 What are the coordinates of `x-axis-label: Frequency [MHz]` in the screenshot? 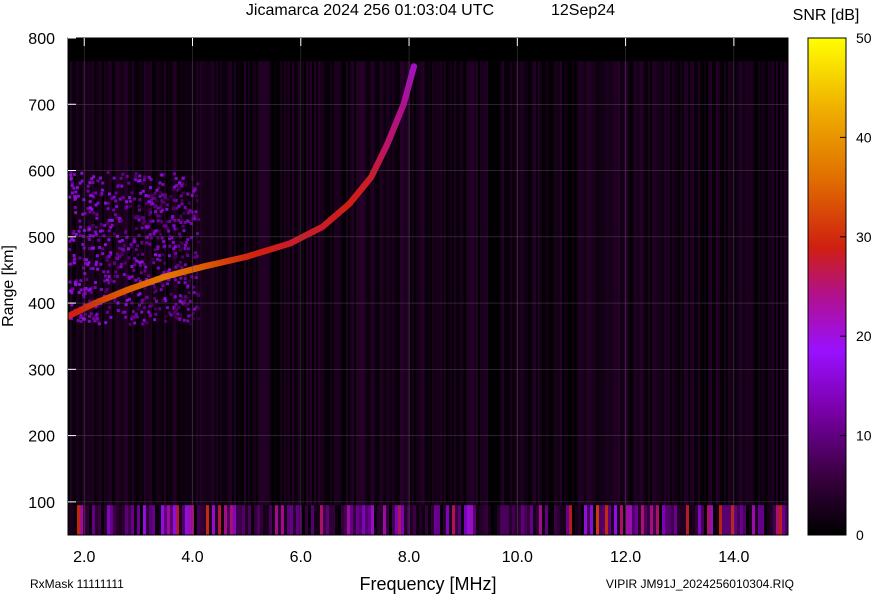 It's located at (427, 584).